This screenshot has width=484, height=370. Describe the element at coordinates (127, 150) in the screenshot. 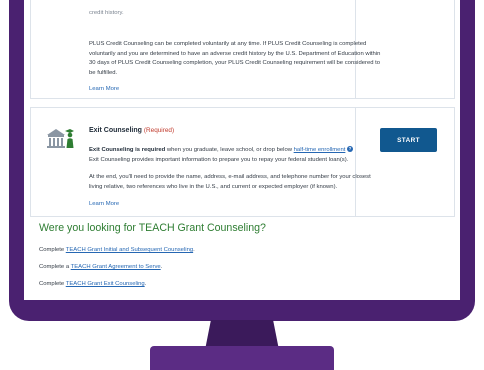

I see `requirement-bold: Exit Counseling is required` at that location.